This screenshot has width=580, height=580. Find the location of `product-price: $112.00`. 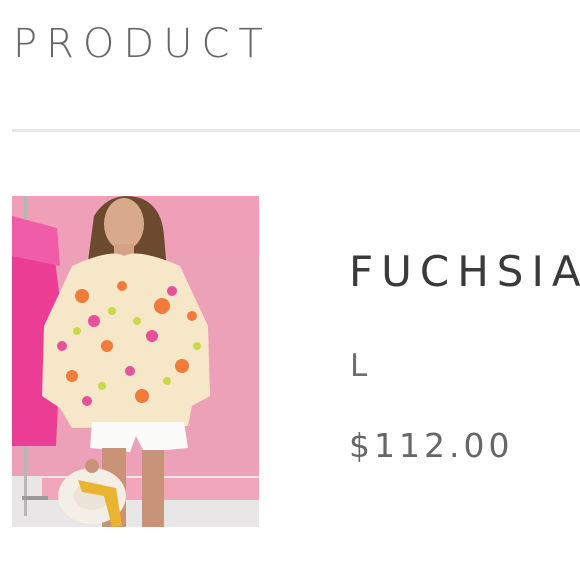

product-price: $112.00 is located at coordinates (431, 445).